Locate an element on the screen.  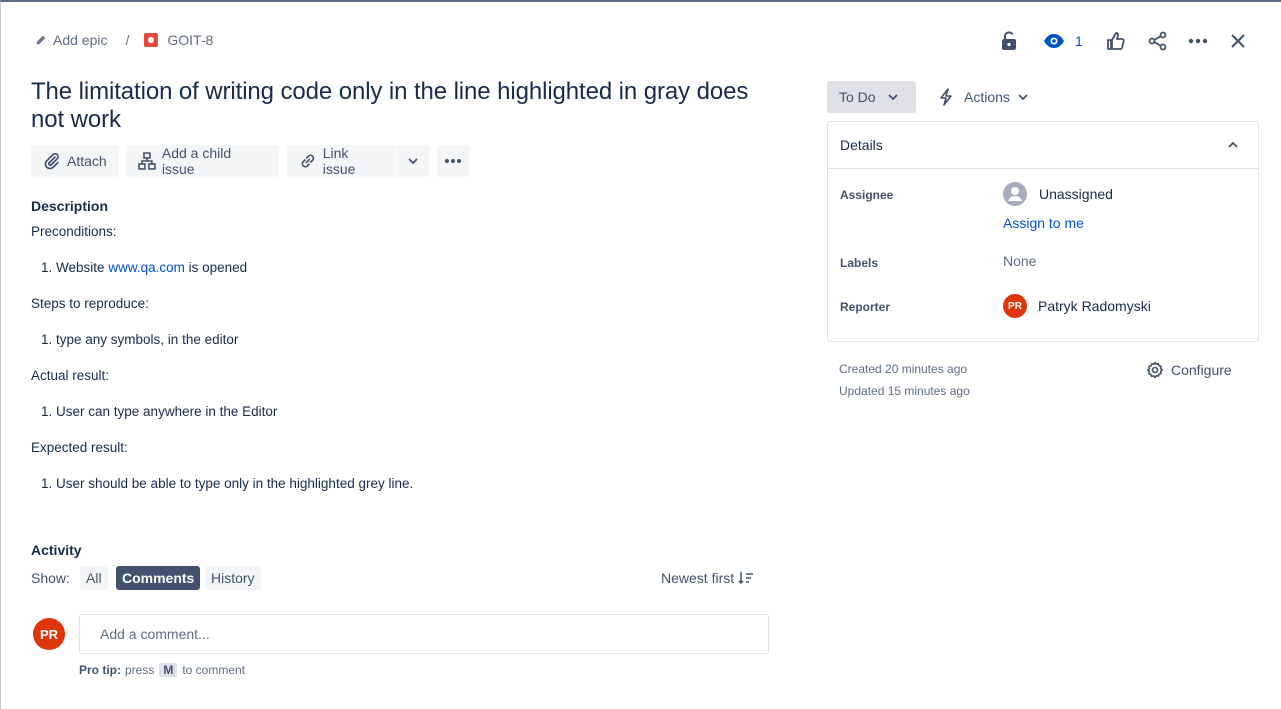
expected-label: Expected result: is located at coordinates (79, 447).